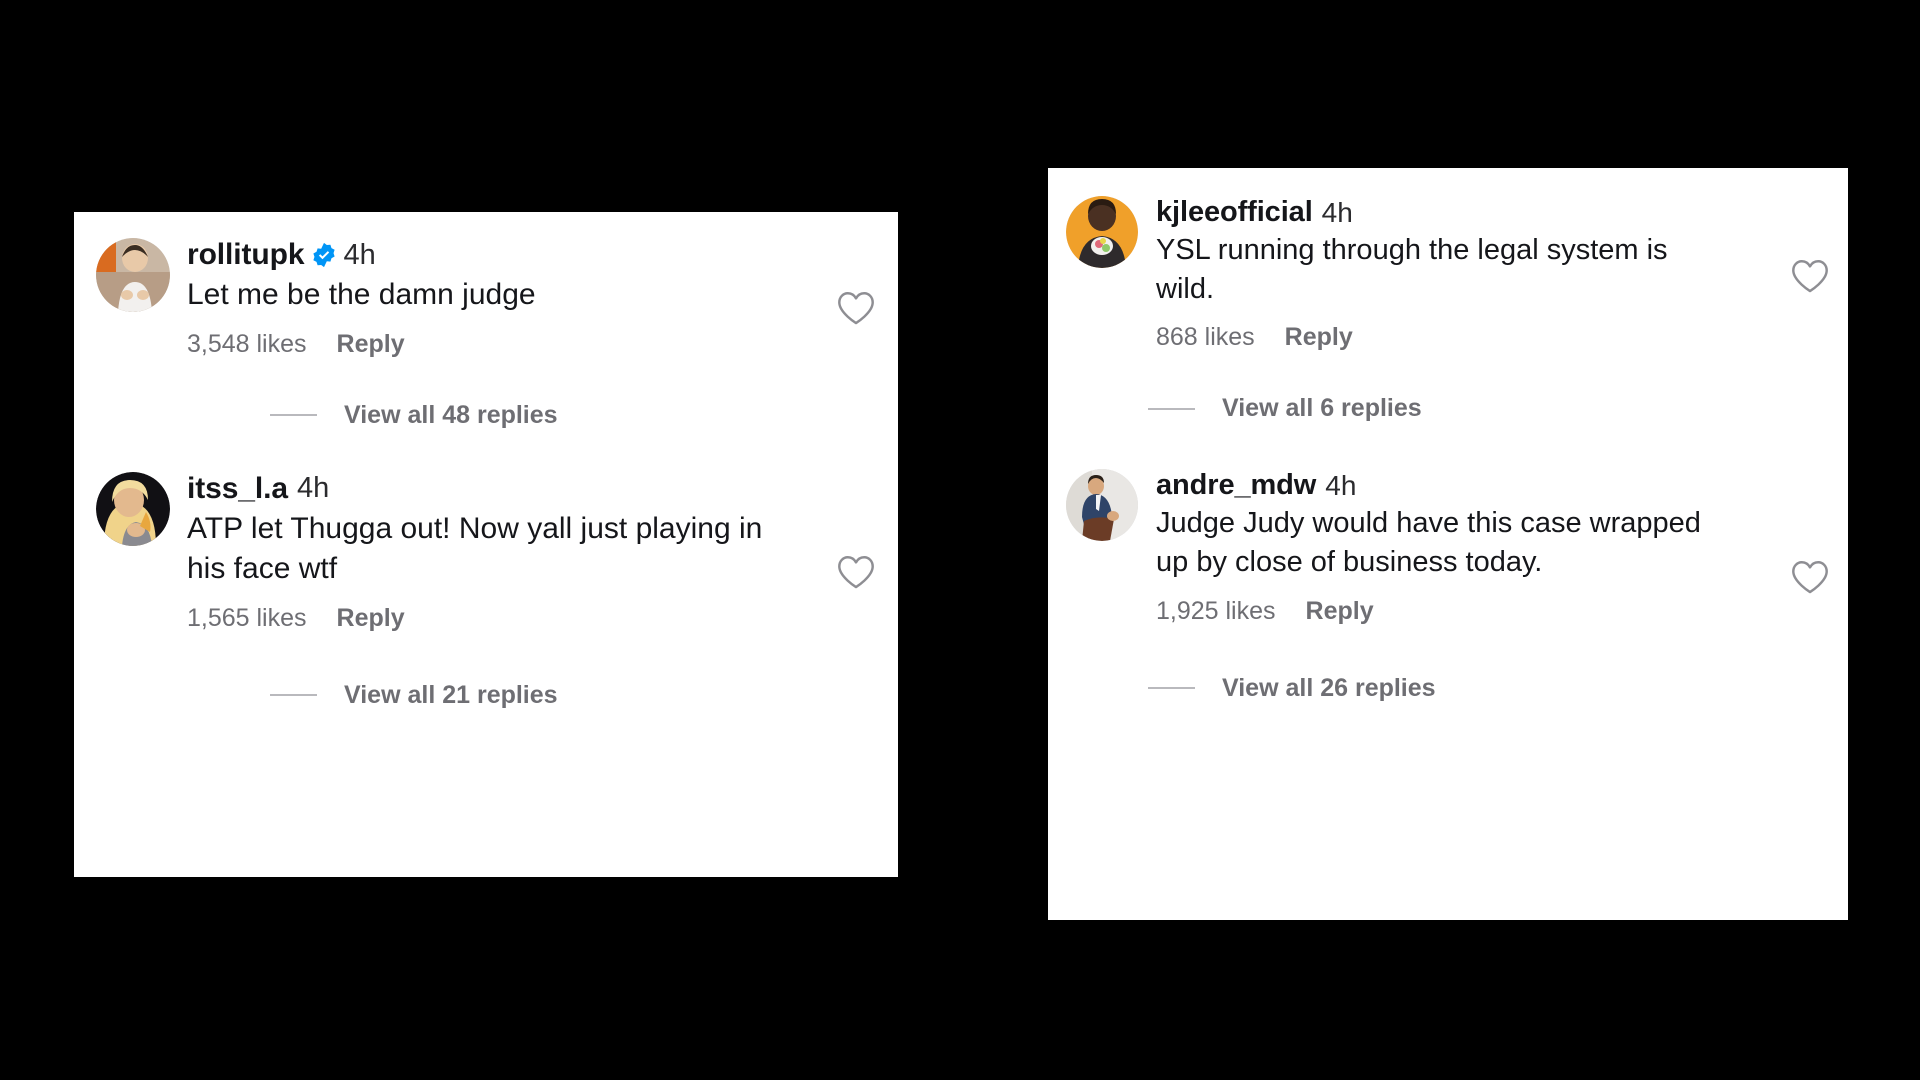 The image size is (1920, 1080). I want to click on view-replies-button: View all 6 replies, so click(1448, 408).